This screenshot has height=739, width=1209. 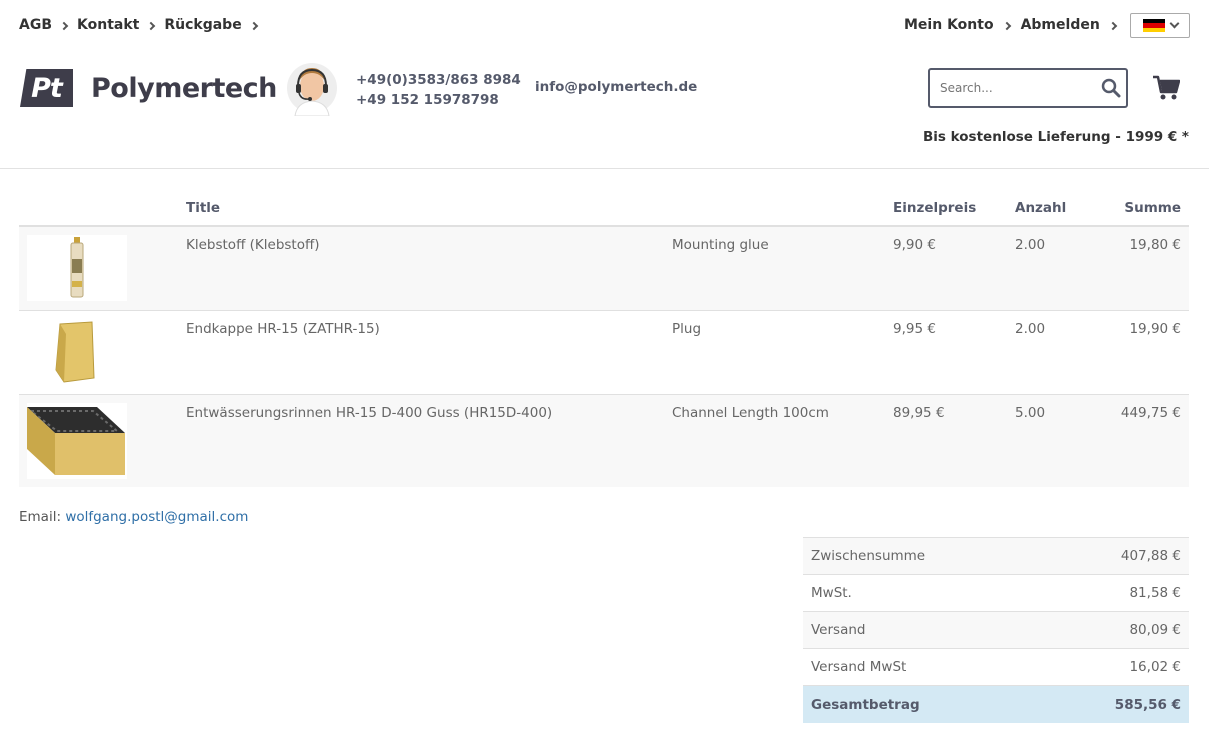 I want to click on de-flag-icon, so click(x=1153, y=25).